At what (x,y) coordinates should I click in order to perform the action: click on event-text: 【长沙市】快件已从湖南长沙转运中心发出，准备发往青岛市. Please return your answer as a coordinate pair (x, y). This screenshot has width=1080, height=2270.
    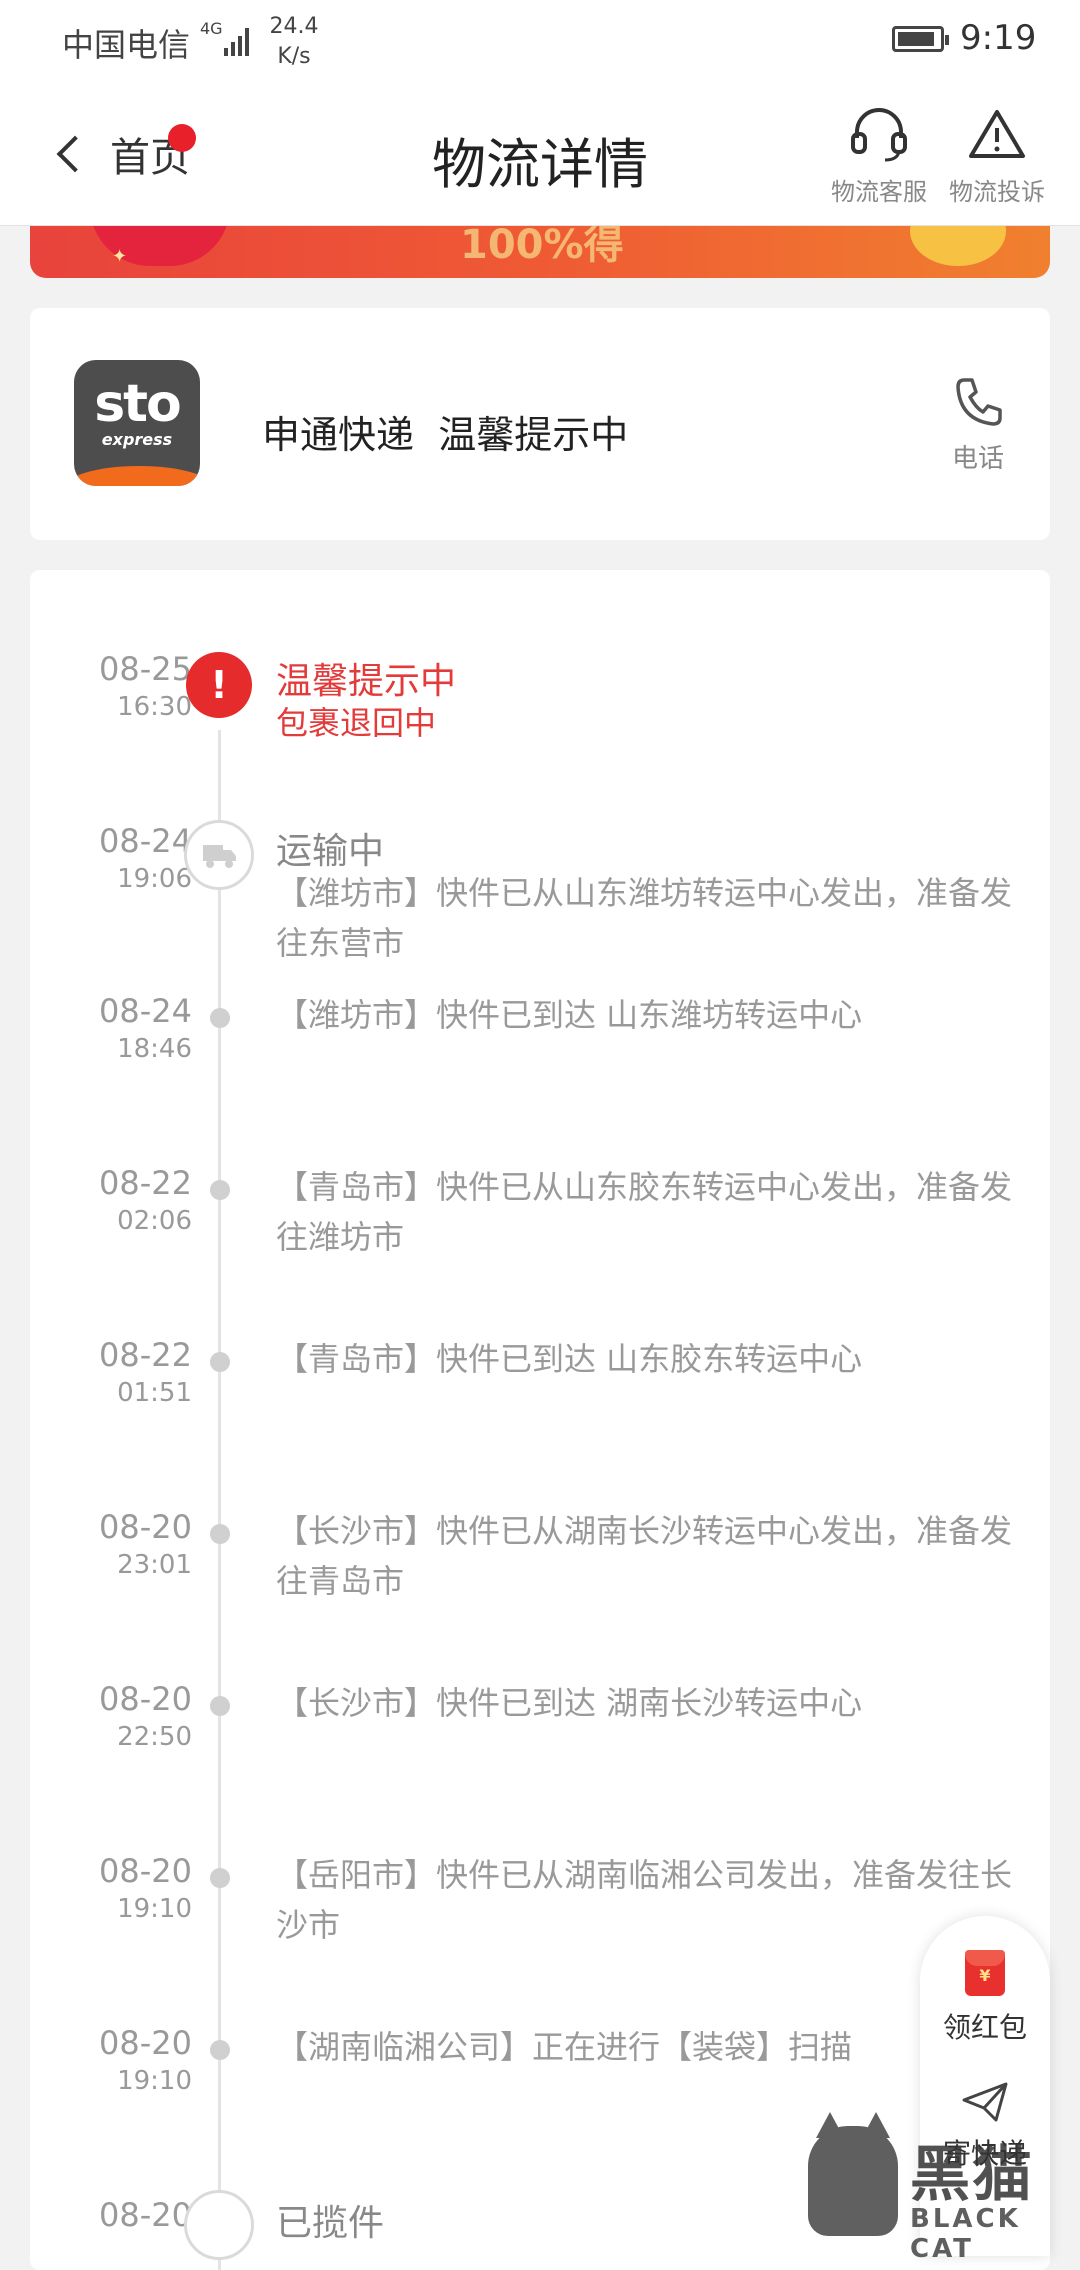
    Looking at the image, I should click on (644, 1556).